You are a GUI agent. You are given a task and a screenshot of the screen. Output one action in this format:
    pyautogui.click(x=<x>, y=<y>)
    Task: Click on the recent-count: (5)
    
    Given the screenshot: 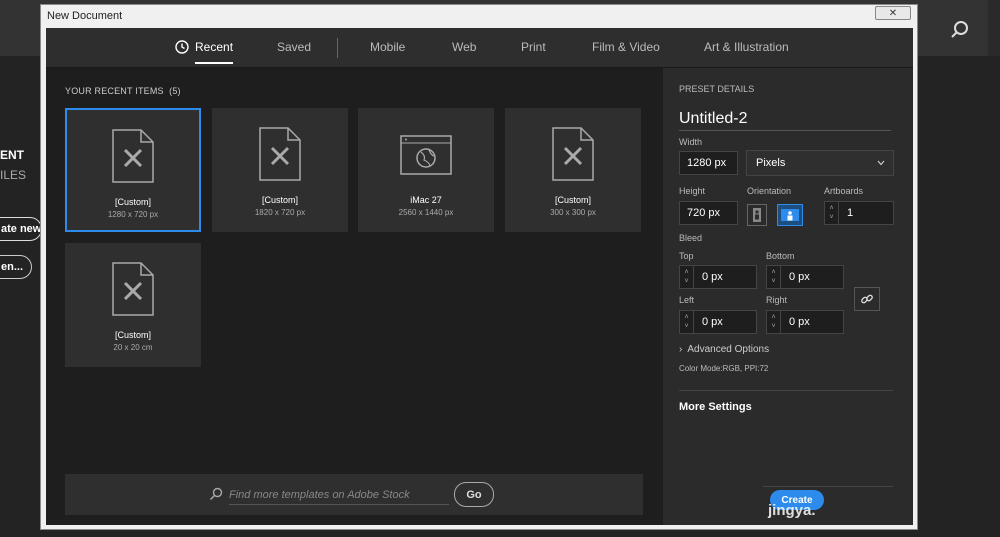 What is the action you would take?
    pyautogui.click(x=175, y=91)
    